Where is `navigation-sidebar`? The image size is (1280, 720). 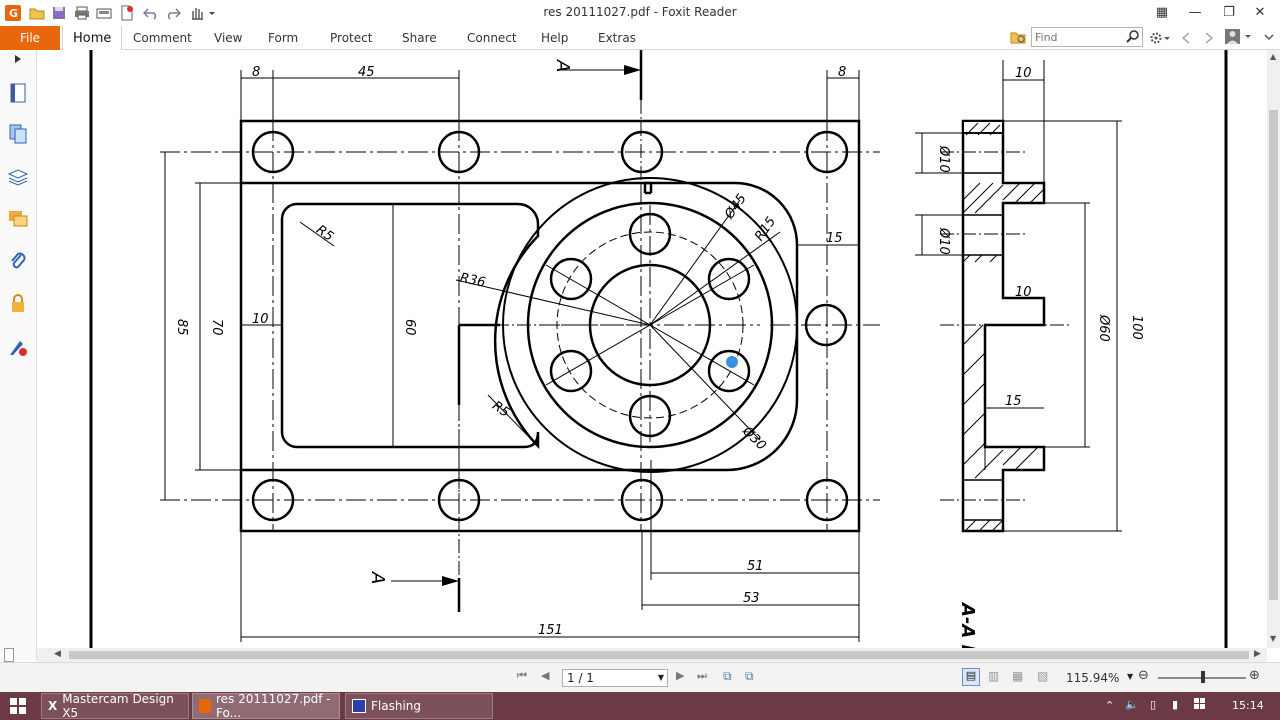
navigation-sidebar is located at coordinates (18, 356).